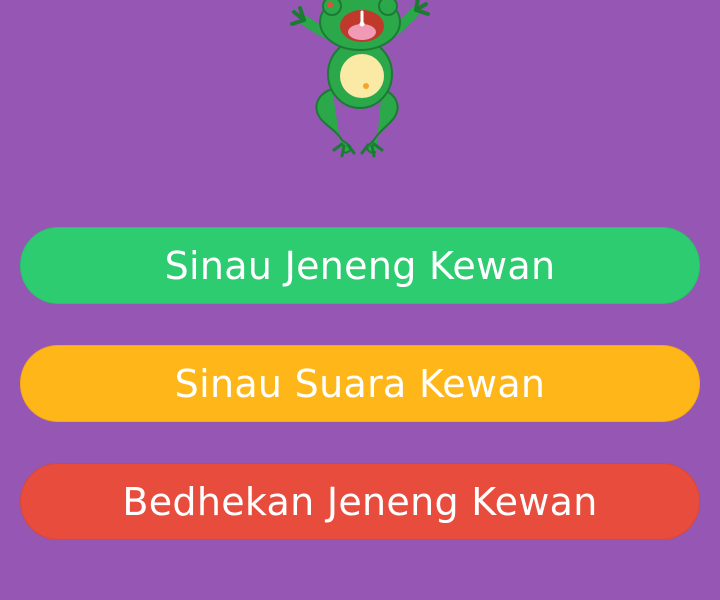  What do you see at coordinates (360, 501) in the screenshot?
I see `guess-animal-names-button: Bedhekan Jeneng Kewan` at bounding box center [360, 501].